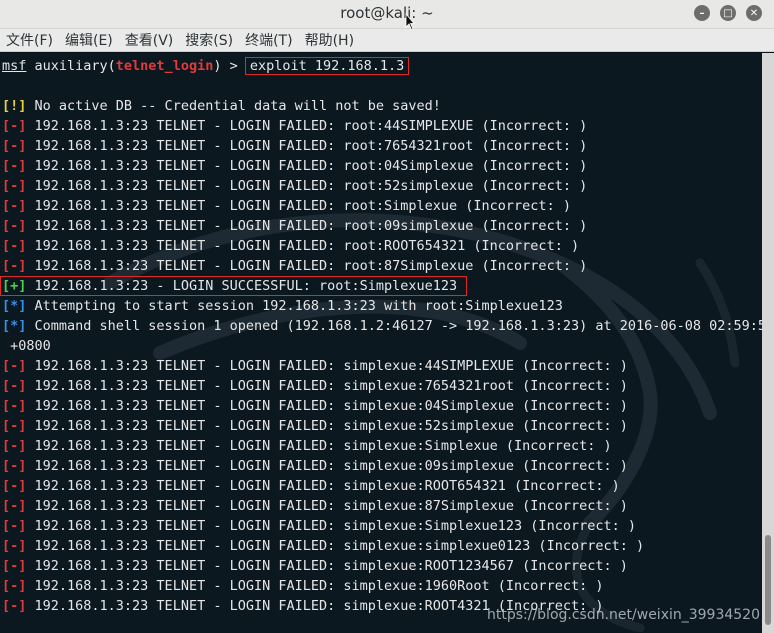  I want to click on scrollbar, so click(768, 343).